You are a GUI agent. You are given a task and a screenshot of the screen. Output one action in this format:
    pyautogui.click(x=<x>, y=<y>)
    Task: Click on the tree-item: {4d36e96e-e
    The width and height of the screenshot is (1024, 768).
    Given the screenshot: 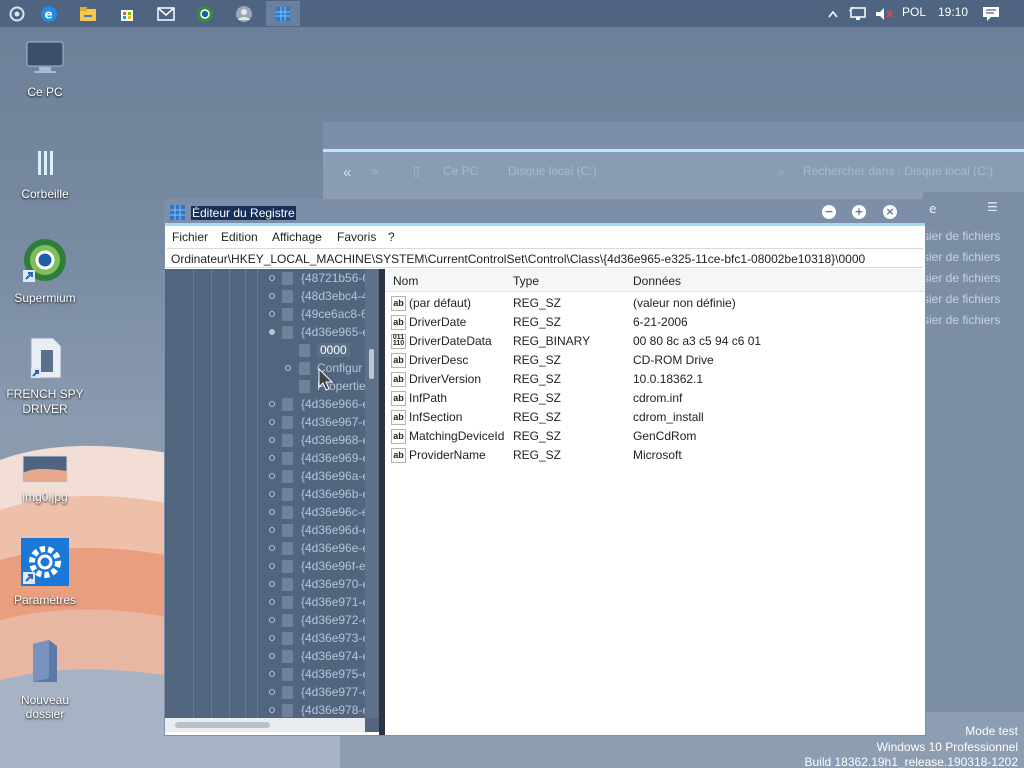 What is the action you would take?
    pyautogui.click(x=272, y=548)
    